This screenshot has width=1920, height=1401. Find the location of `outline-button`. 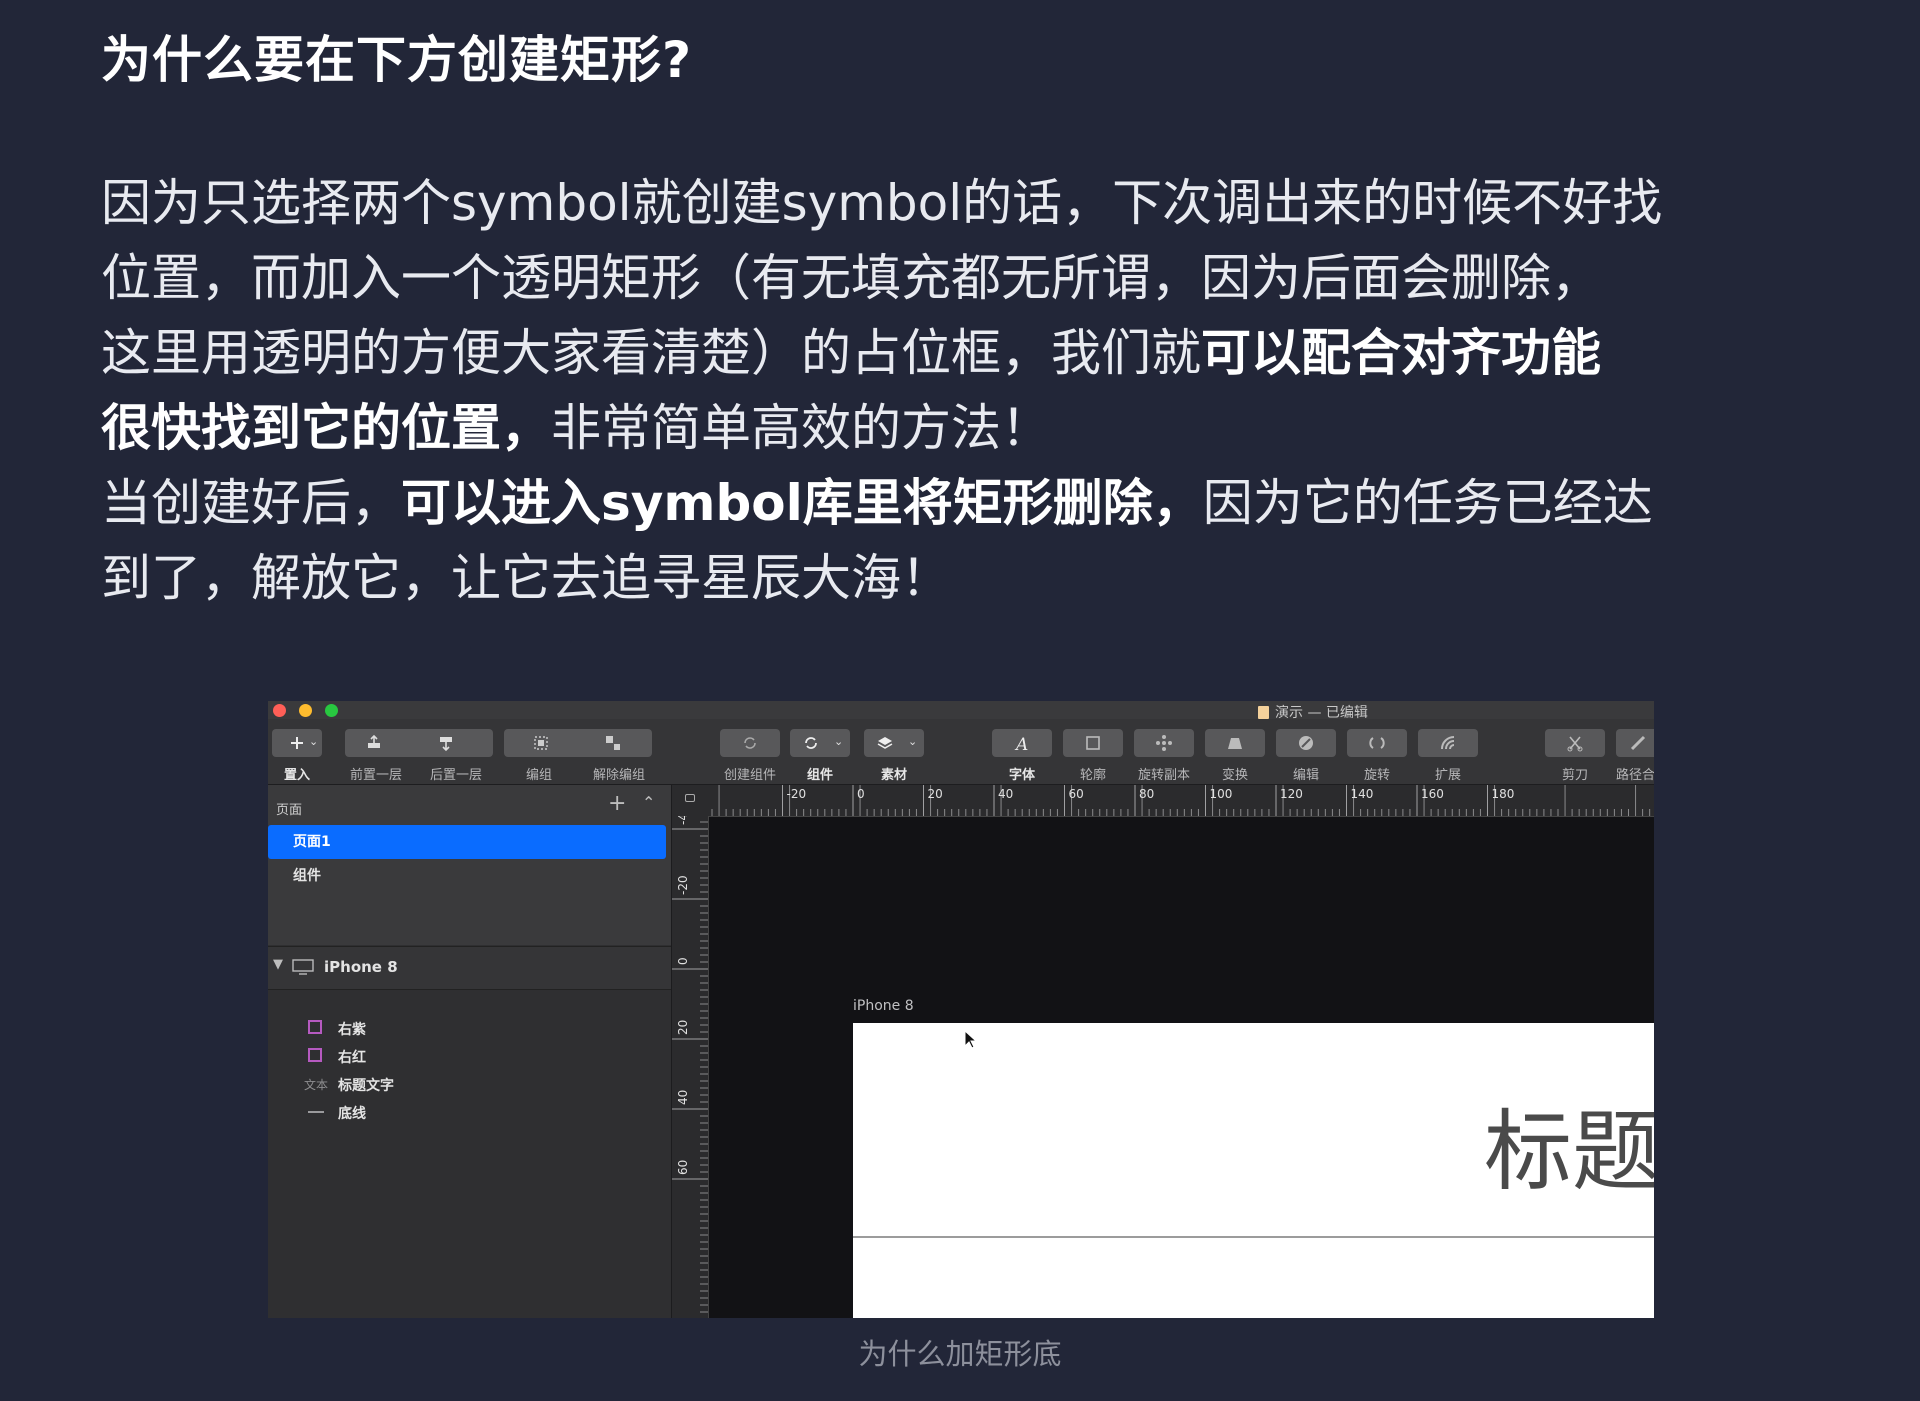

outline-button is located at coordinates (1093, 743).